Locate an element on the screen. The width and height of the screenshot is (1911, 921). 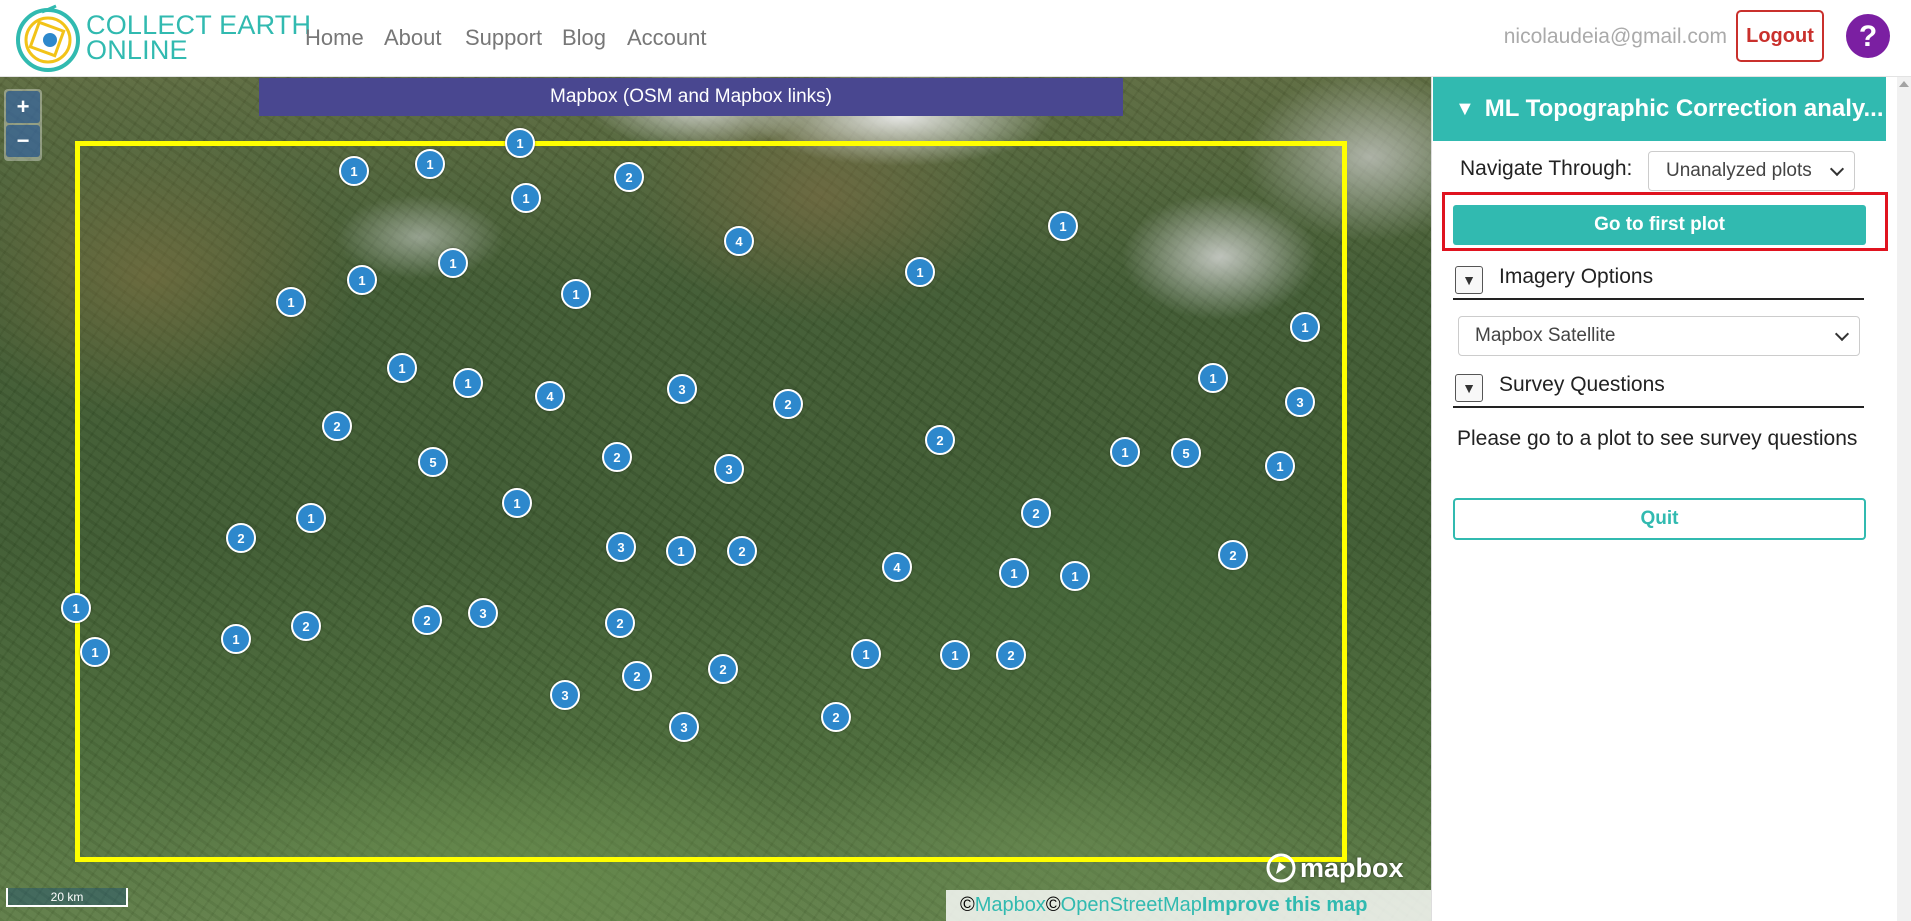
navigate-through-select: Unanalyzed plots is located at coordinates (1751, 171).